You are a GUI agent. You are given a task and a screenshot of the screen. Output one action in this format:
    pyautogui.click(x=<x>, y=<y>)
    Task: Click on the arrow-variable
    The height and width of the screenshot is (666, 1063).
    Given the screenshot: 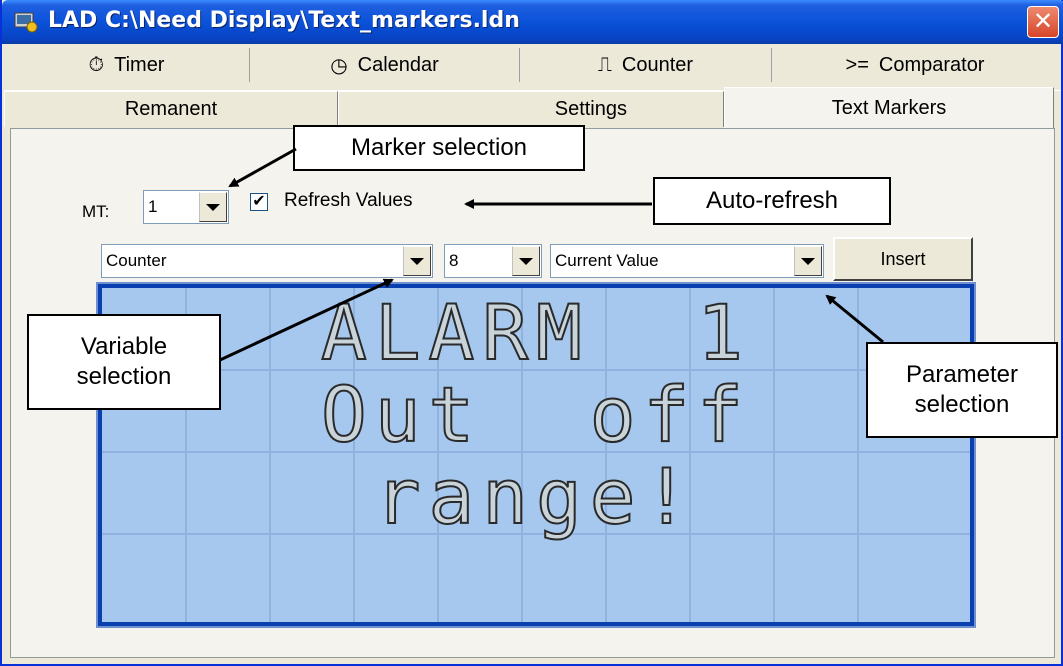 What is the action you would take?
    pyautogui.click(x=306, y=320)
    